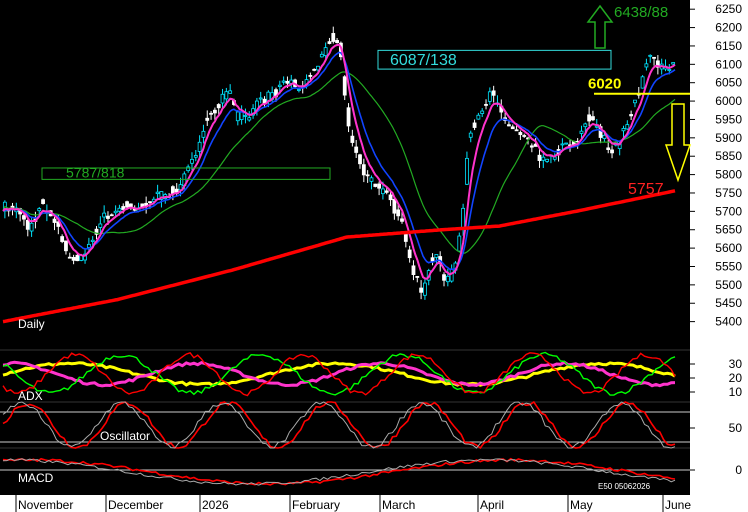  I want to click on level-label-6020: 6020, so click(604, 84).